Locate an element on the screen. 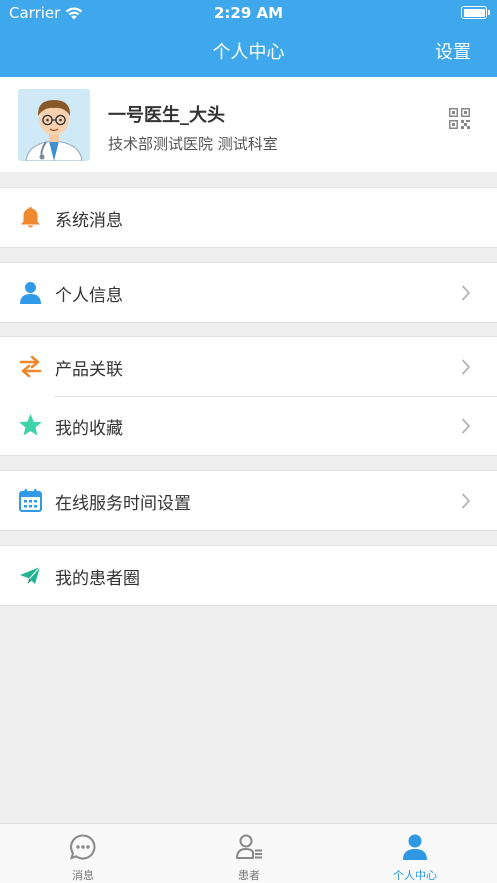  menu-group-products: 产品关联 我的收藏 is located at coordinates (248, 396).